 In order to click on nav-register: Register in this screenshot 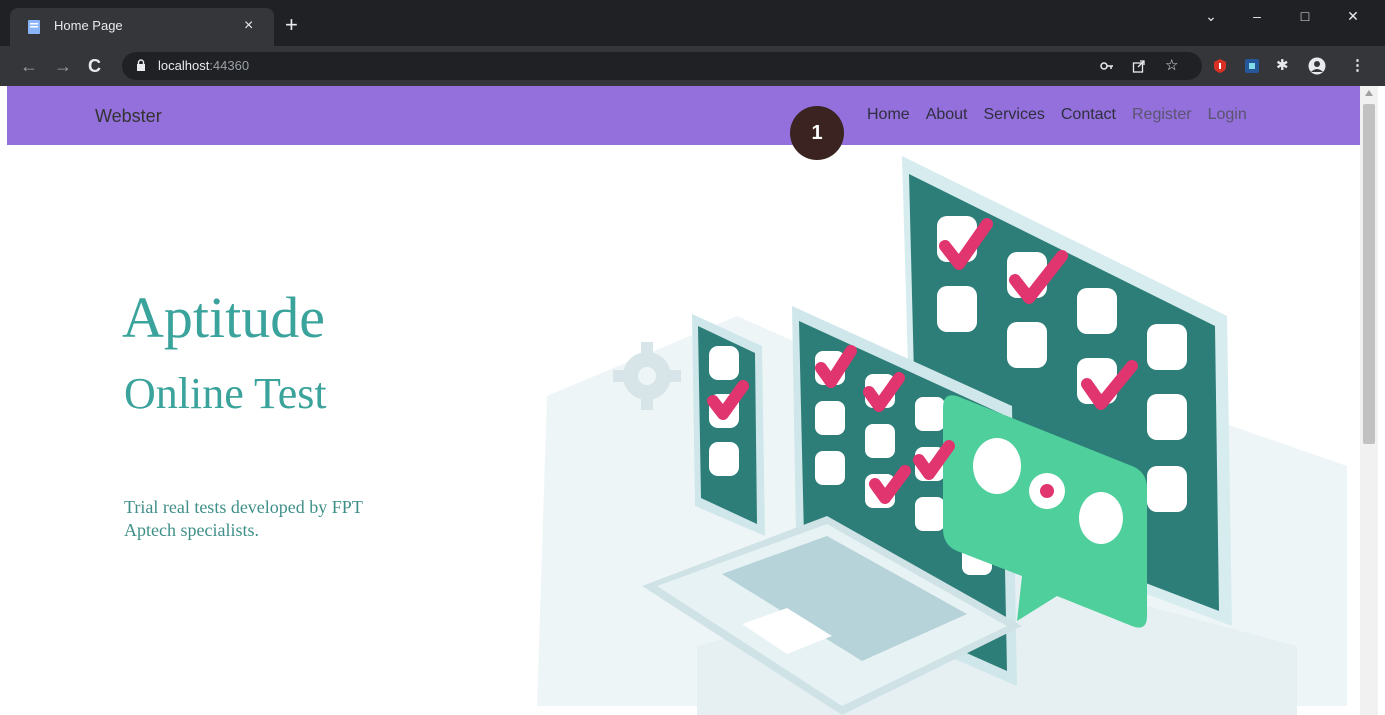, I will do `click(1162, 115)`.